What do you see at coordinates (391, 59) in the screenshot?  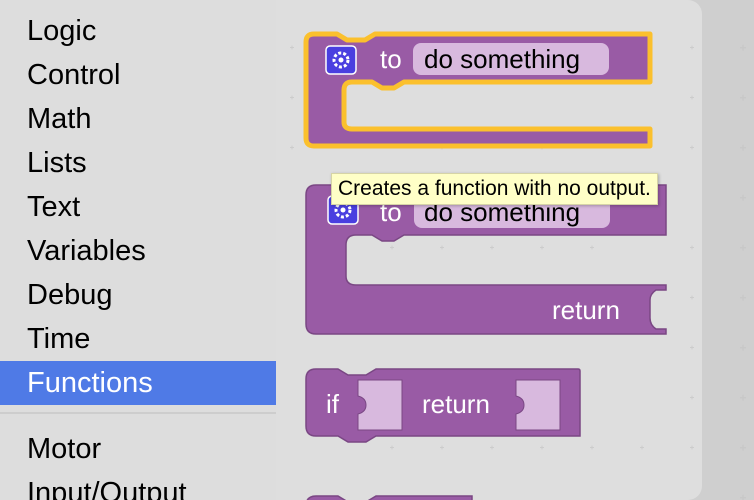 I see `block1-to-label: to` at bounding box center [391, 59].